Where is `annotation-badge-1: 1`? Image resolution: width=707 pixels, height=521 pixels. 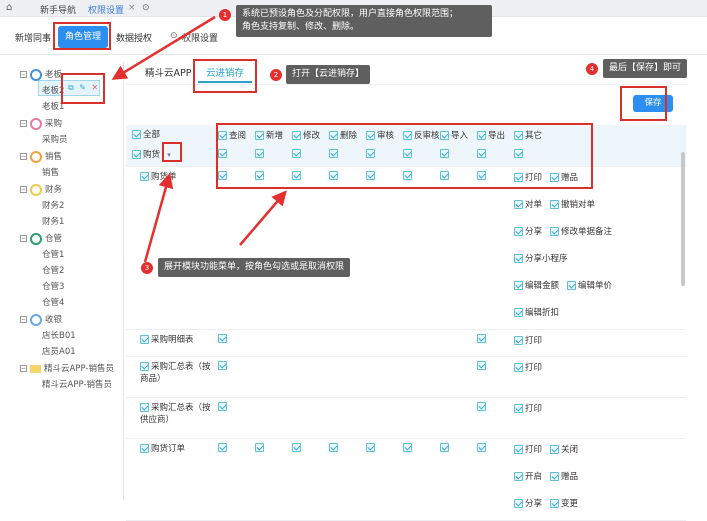 annotation-badge-1: 1 is located at coordinates (225, 15).